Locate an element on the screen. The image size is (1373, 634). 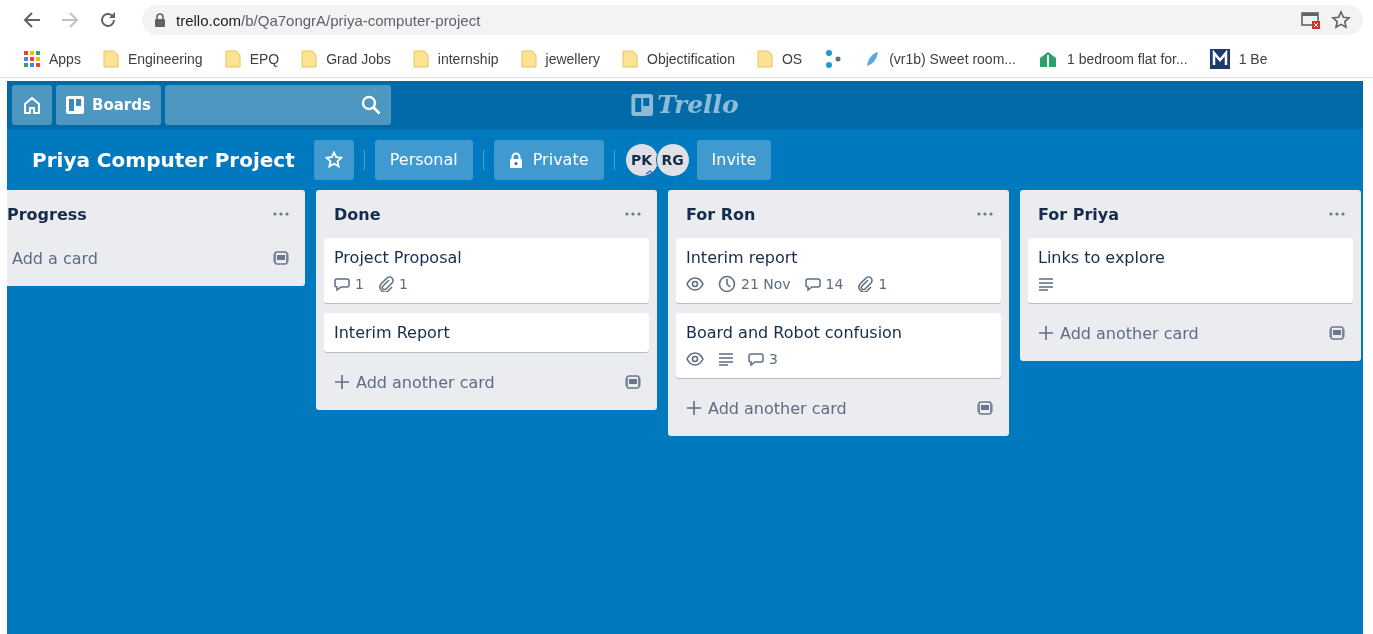
forward-icon is located at coordinates (70, 20).